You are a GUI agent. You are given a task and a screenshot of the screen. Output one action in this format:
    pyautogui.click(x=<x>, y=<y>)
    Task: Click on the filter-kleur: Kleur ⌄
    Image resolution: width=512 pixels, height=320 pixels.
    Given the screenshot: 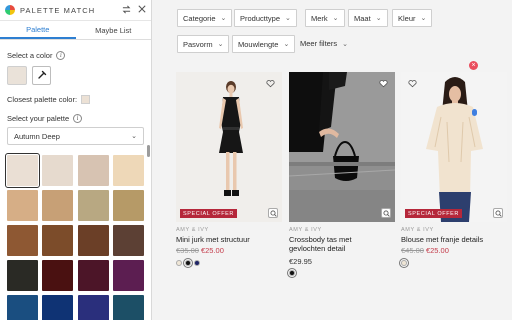 What is the action you would take?
    pyautogui.click(x=412, y=18)
    